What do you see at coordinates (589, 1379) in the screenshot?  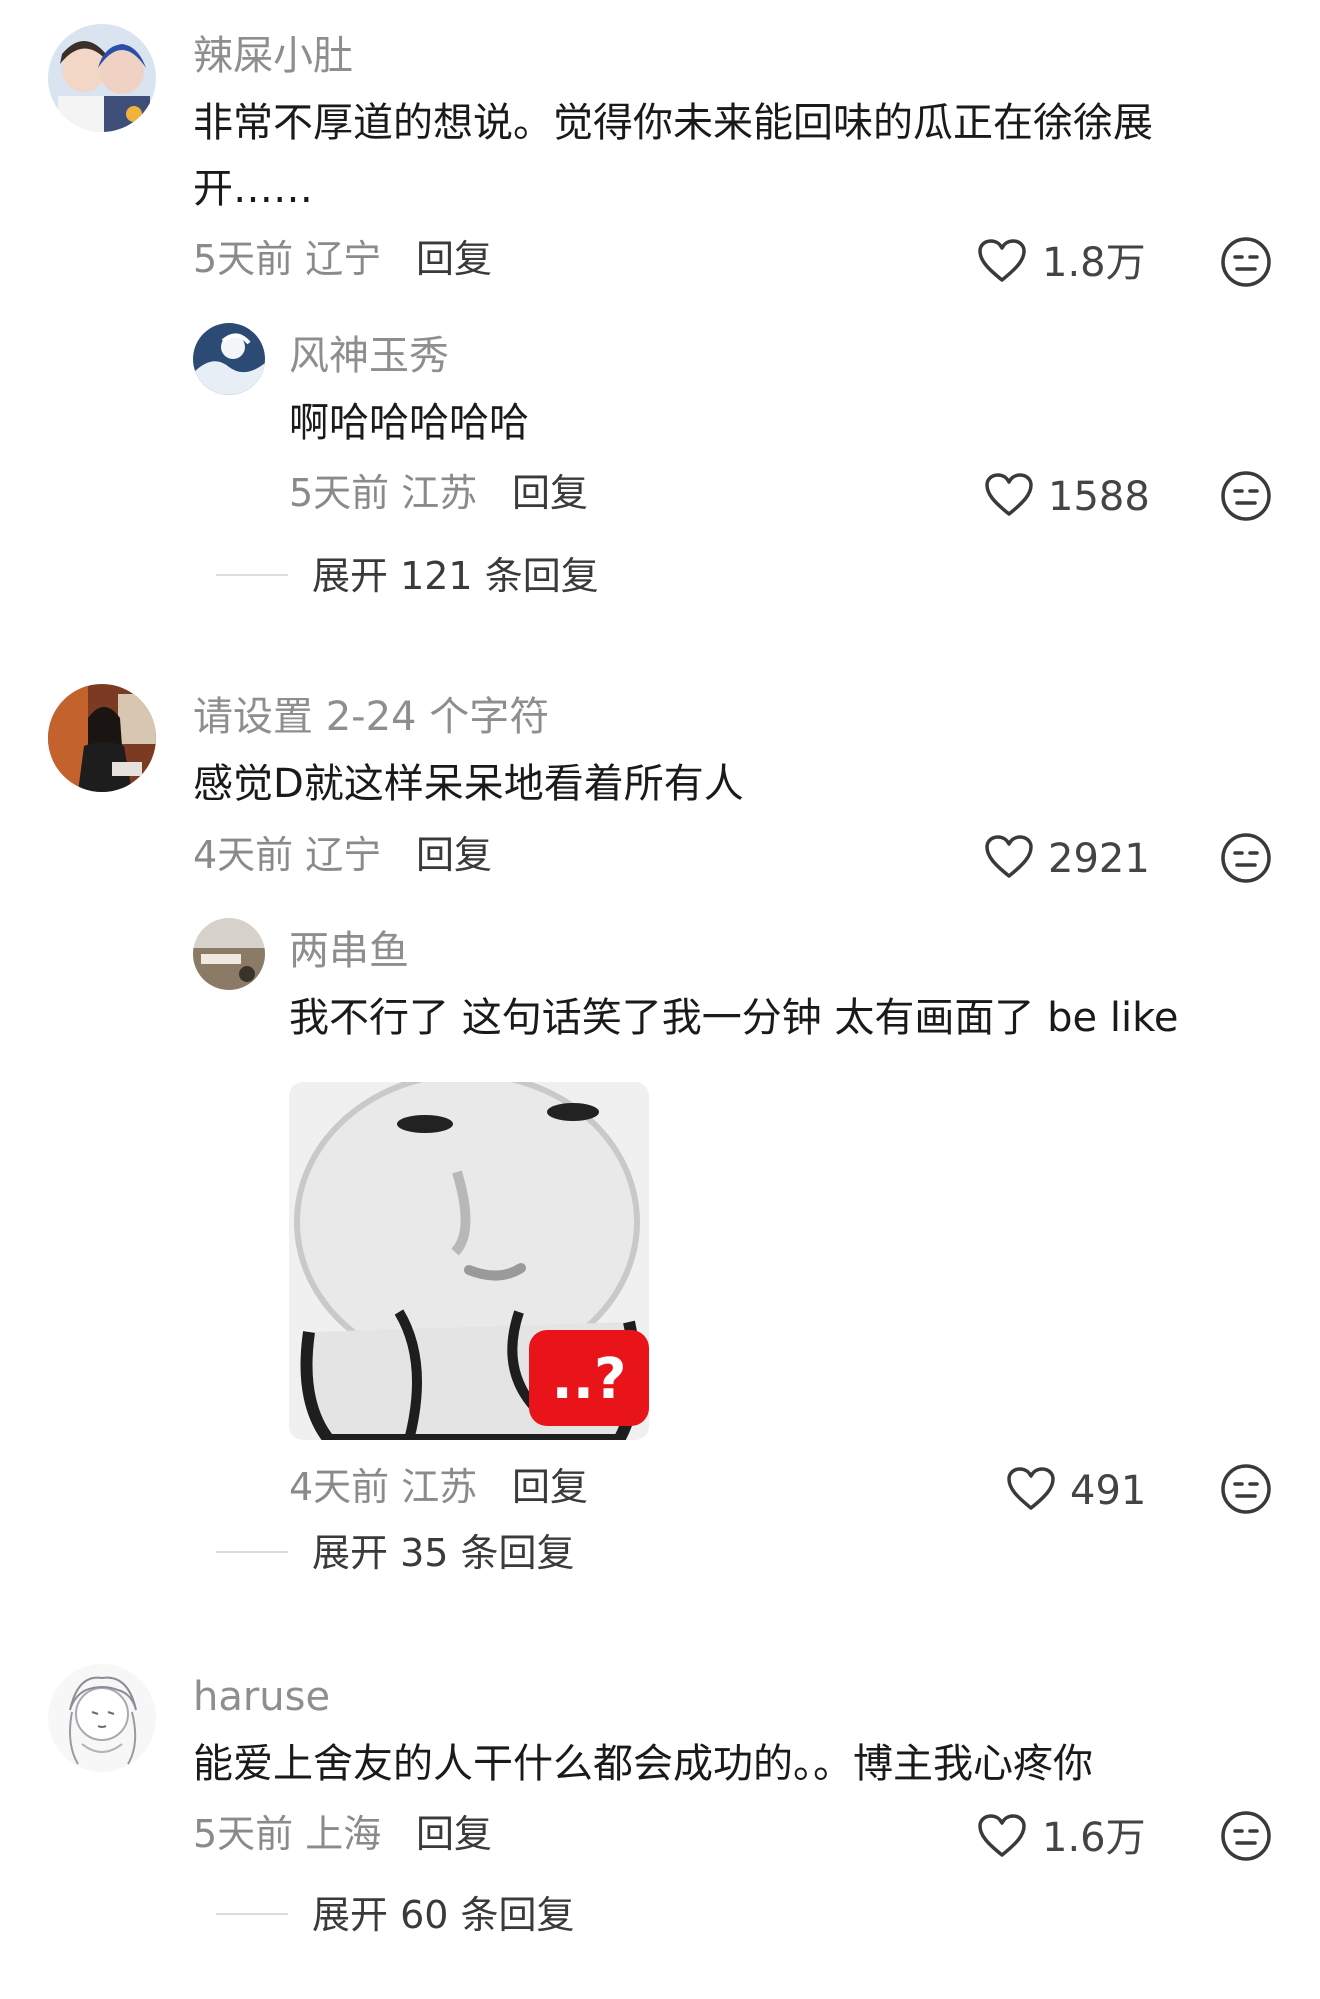 I see `sticker-question-badge: ..?` at bounding box center [589, 1379].